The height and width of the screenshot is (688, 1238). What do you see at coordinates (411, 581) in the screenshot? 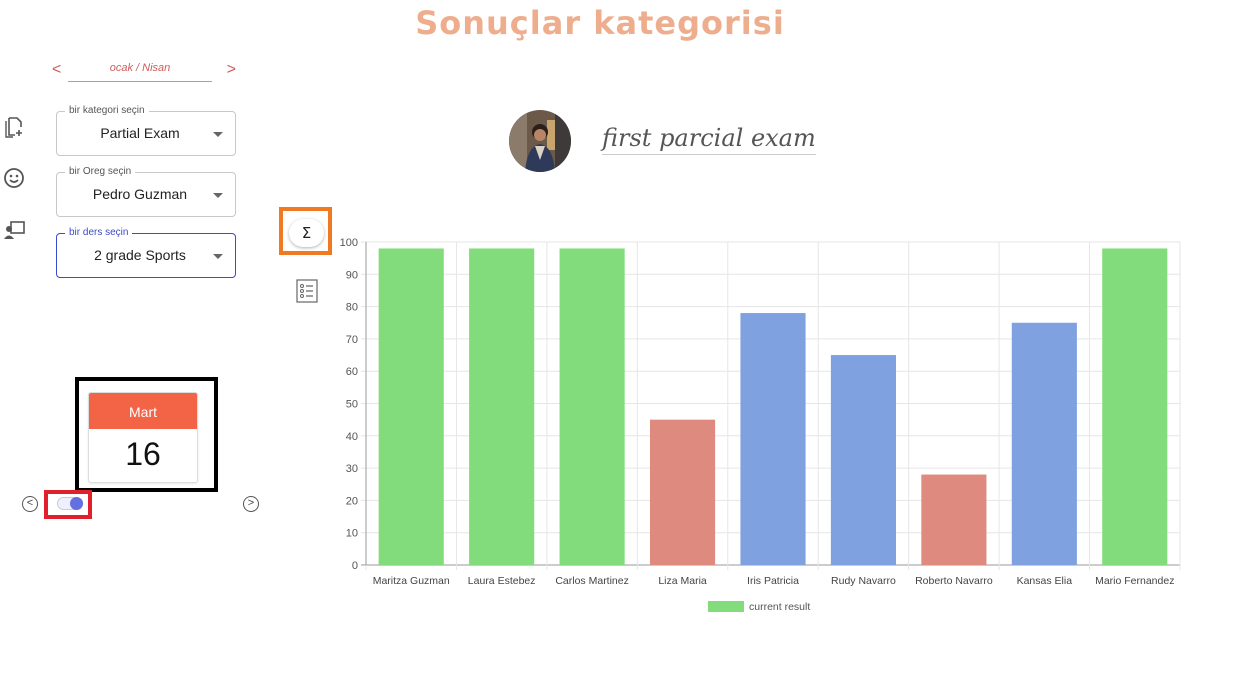
I see `x-tick-label: Maritza Guzman` at bounding box center [411, 581].